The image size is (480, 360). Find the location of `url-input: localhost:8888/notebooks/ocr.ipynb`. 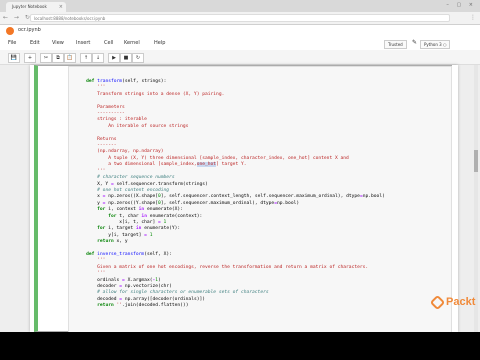

url-input: localhost:8888/notebooks/ocr.ipynb is located at coordinates (240, 18).